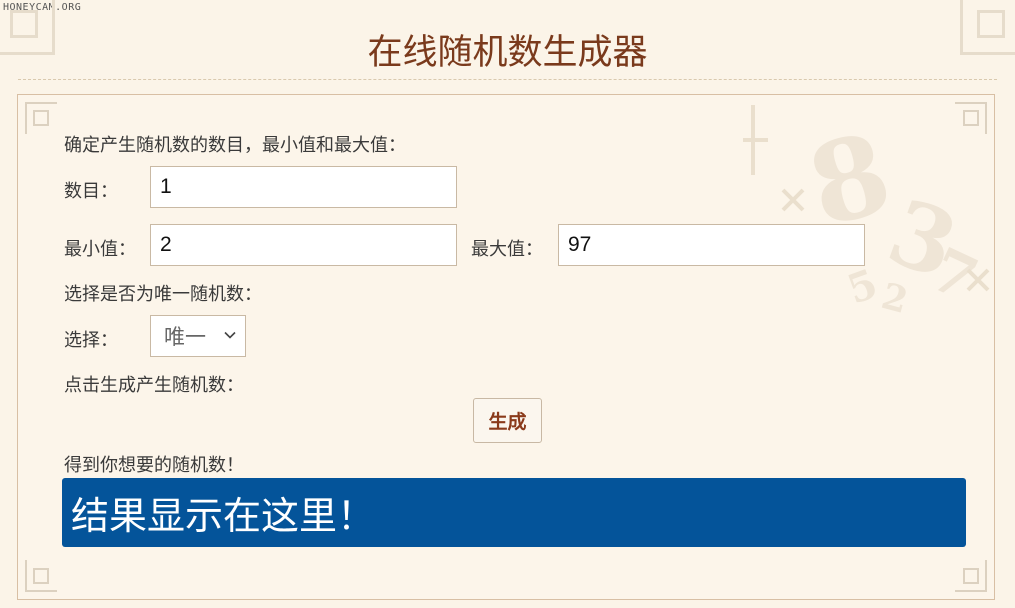 The width and height of the screenshot is (1015, 608). What do you see at coordinates (507, 79) in the screenshot?
I see `title-divider` at bounding box center [507, 79].